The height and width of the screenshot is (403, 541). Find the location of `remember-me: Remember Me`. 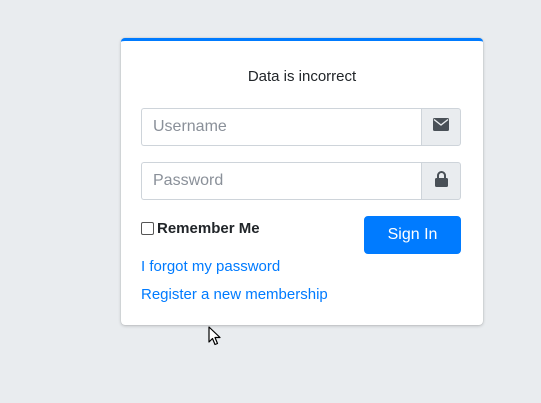

remember-me: Remember Me is located at coordinates (200, 228).